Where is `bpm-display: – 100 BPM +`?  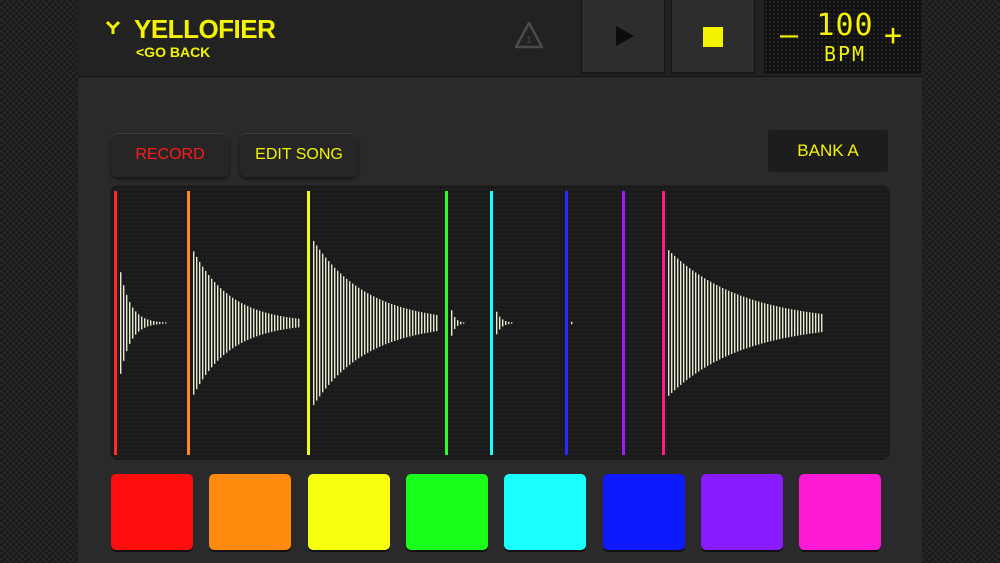 bpm-display: – 100 BPM + is located at coordinates (843, 37).